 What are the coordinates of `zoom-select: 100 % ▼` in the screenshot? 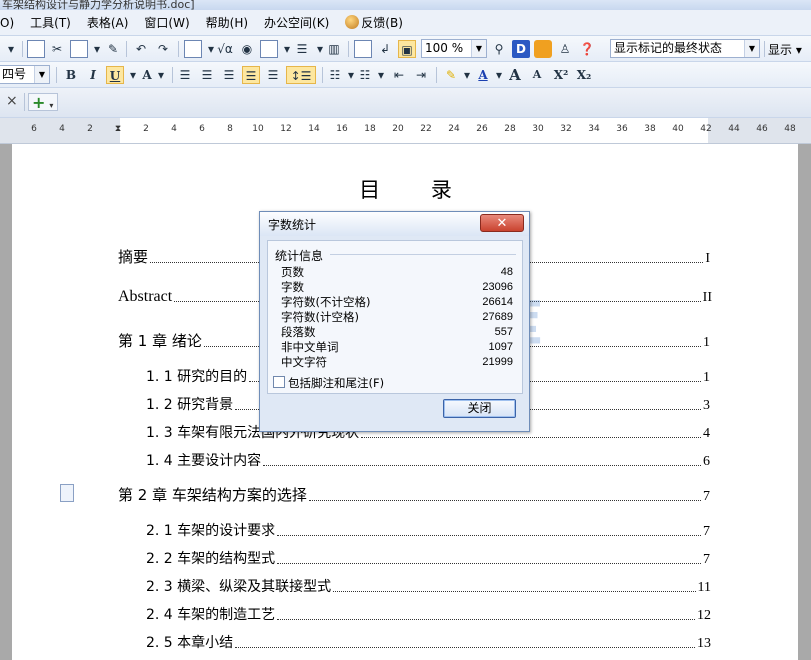 It's located at (454, 48).